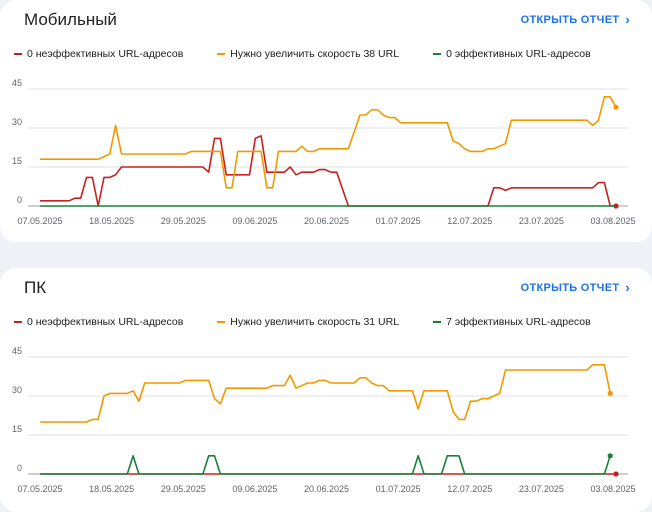 The image size is (652, 512). Describe the element at coordinates (616, 474) in the screenshot. I see `series-end-point-red` at that location.